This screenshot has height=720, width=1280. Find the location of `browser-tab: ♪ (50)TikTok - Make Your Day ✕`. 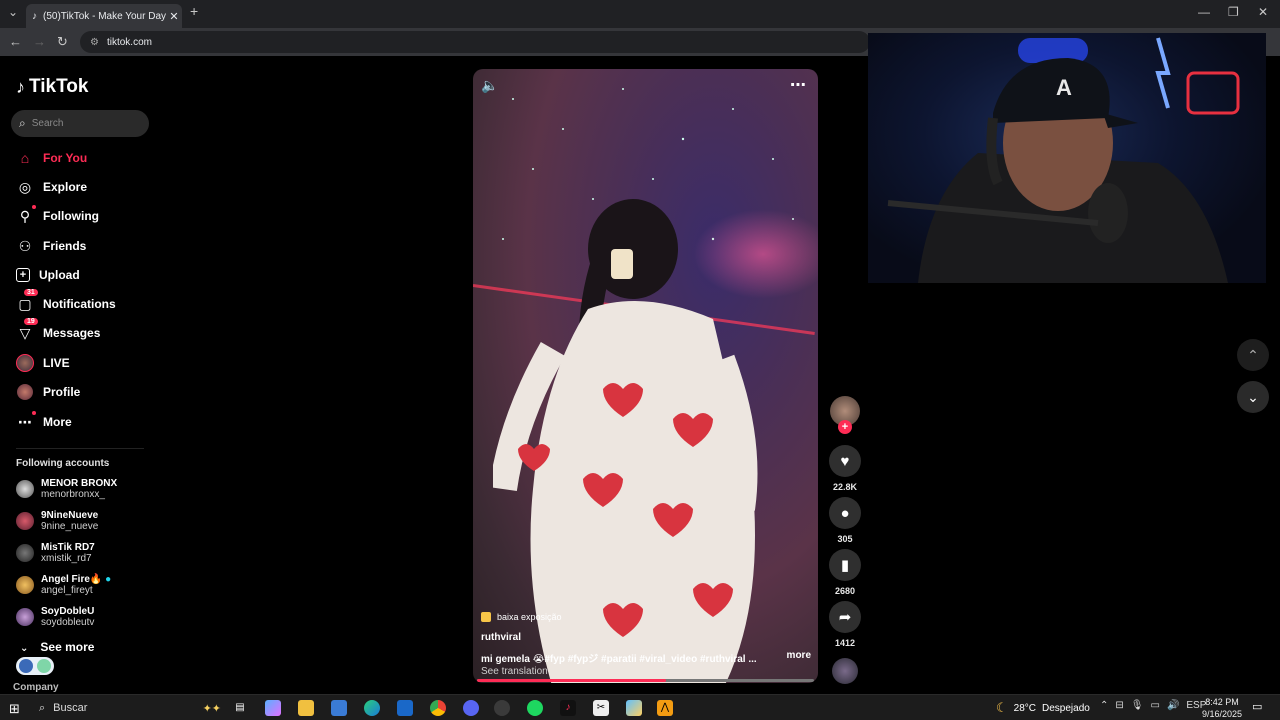

browser-tab: ♪ (50)TikTok - Make Your Day ✕ is located at coordinates (104, 16).